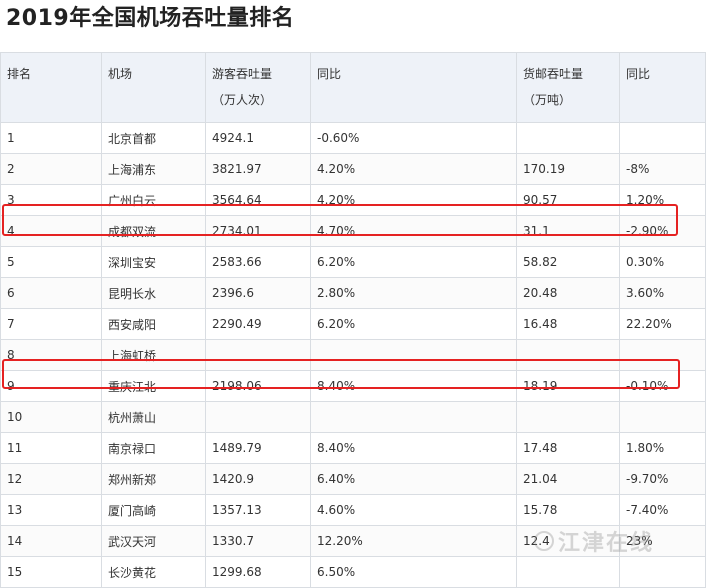 Image resolution: width=706 pixels, height=588 pixels. I want to click on cell-airport: 上海浦东, so click(153, 169).